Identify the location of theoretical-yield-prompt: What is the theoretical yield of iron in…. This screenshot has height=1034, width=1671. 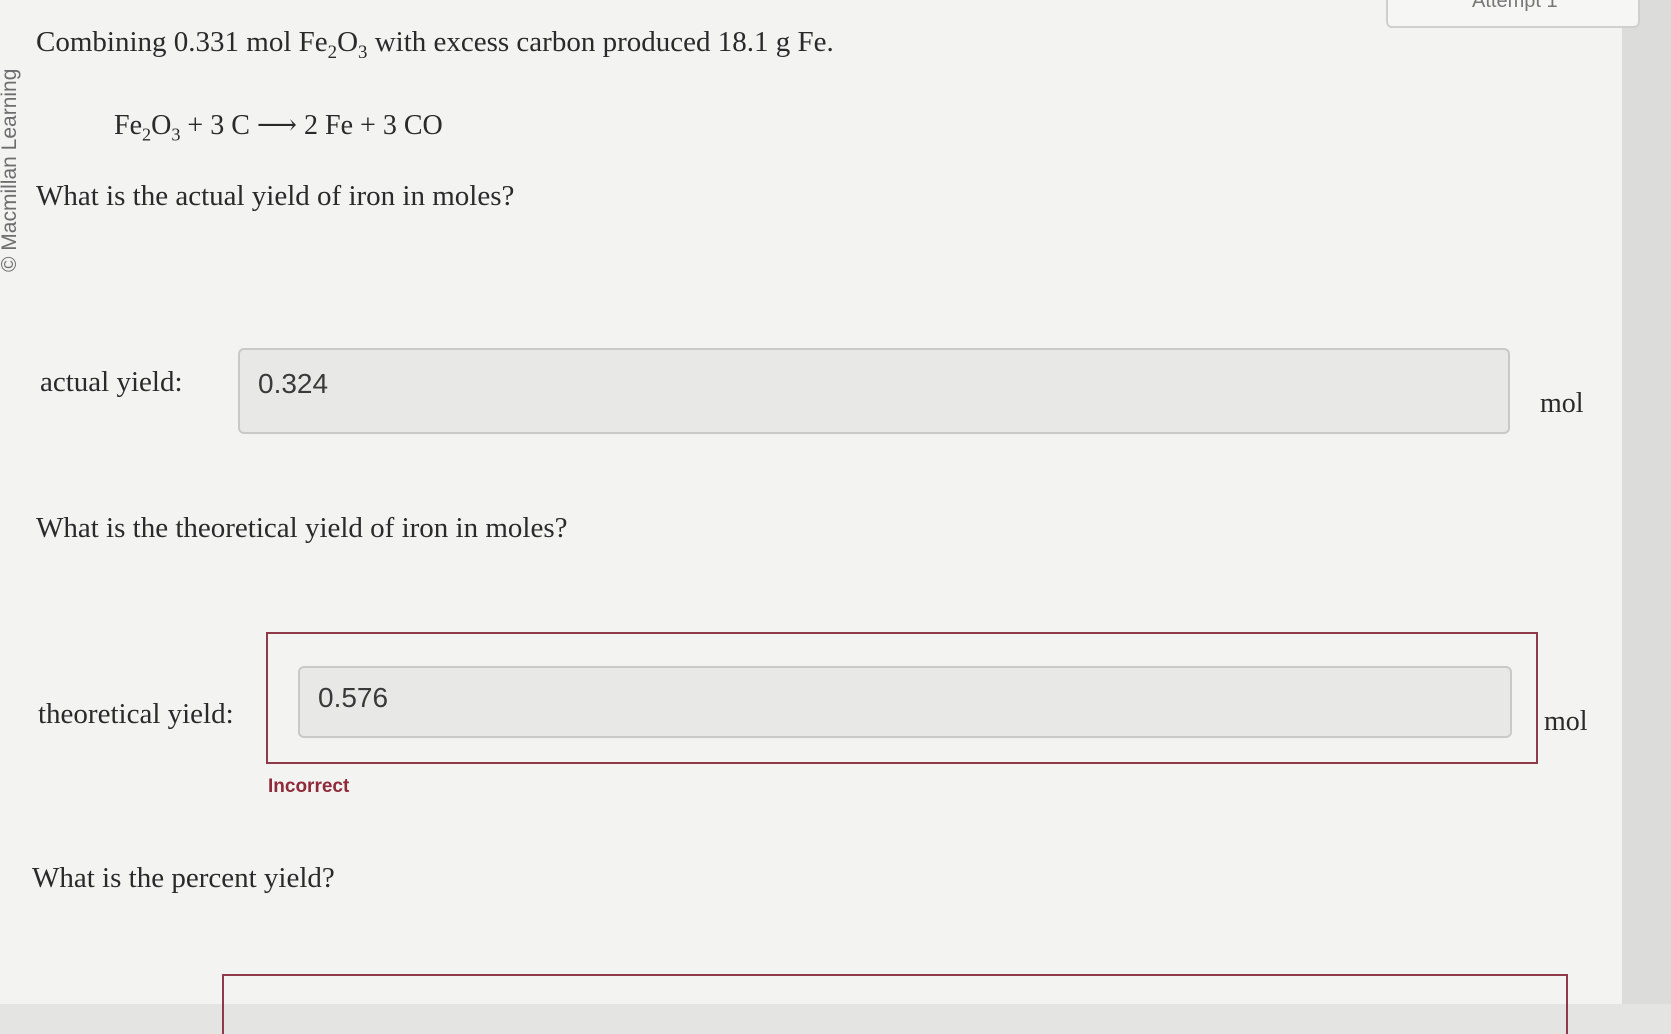
(302, 528).